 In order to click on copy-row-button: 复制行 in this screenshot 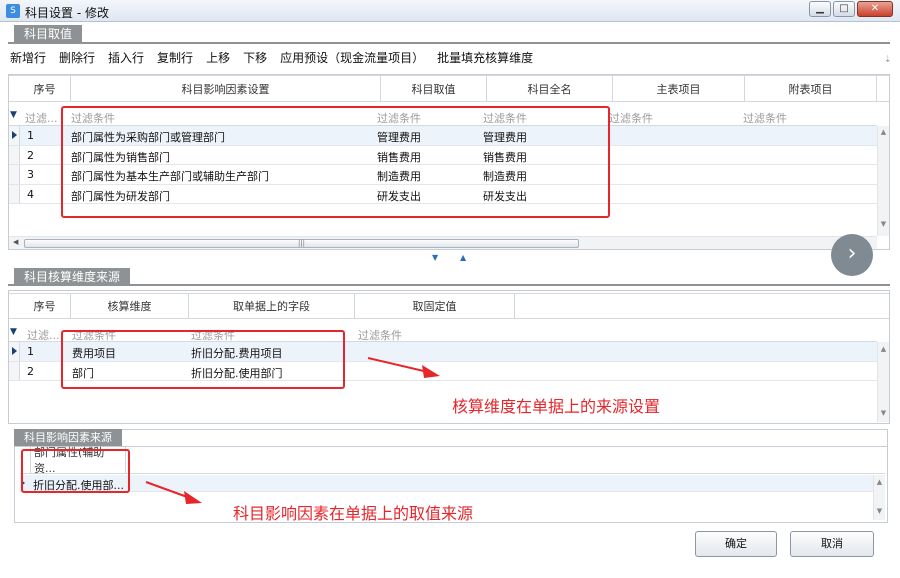, I will do `click(175, 57)`.